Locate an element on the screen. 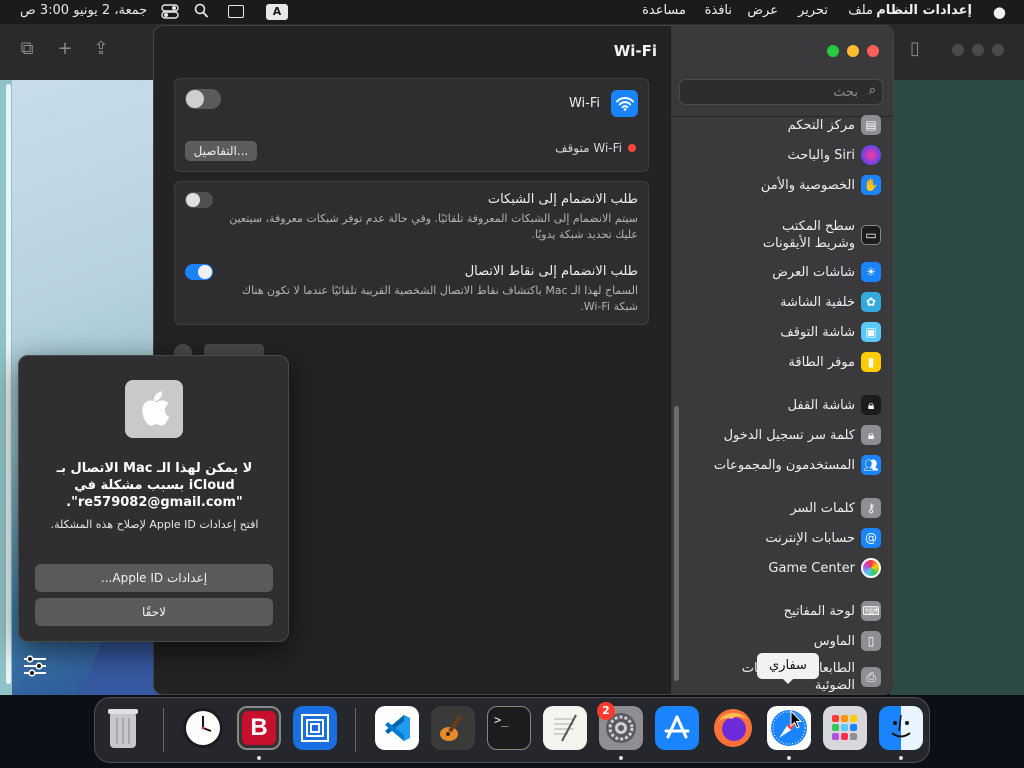  sidebar-toggle-icon: ▯ is located at coordinates (915, 49).